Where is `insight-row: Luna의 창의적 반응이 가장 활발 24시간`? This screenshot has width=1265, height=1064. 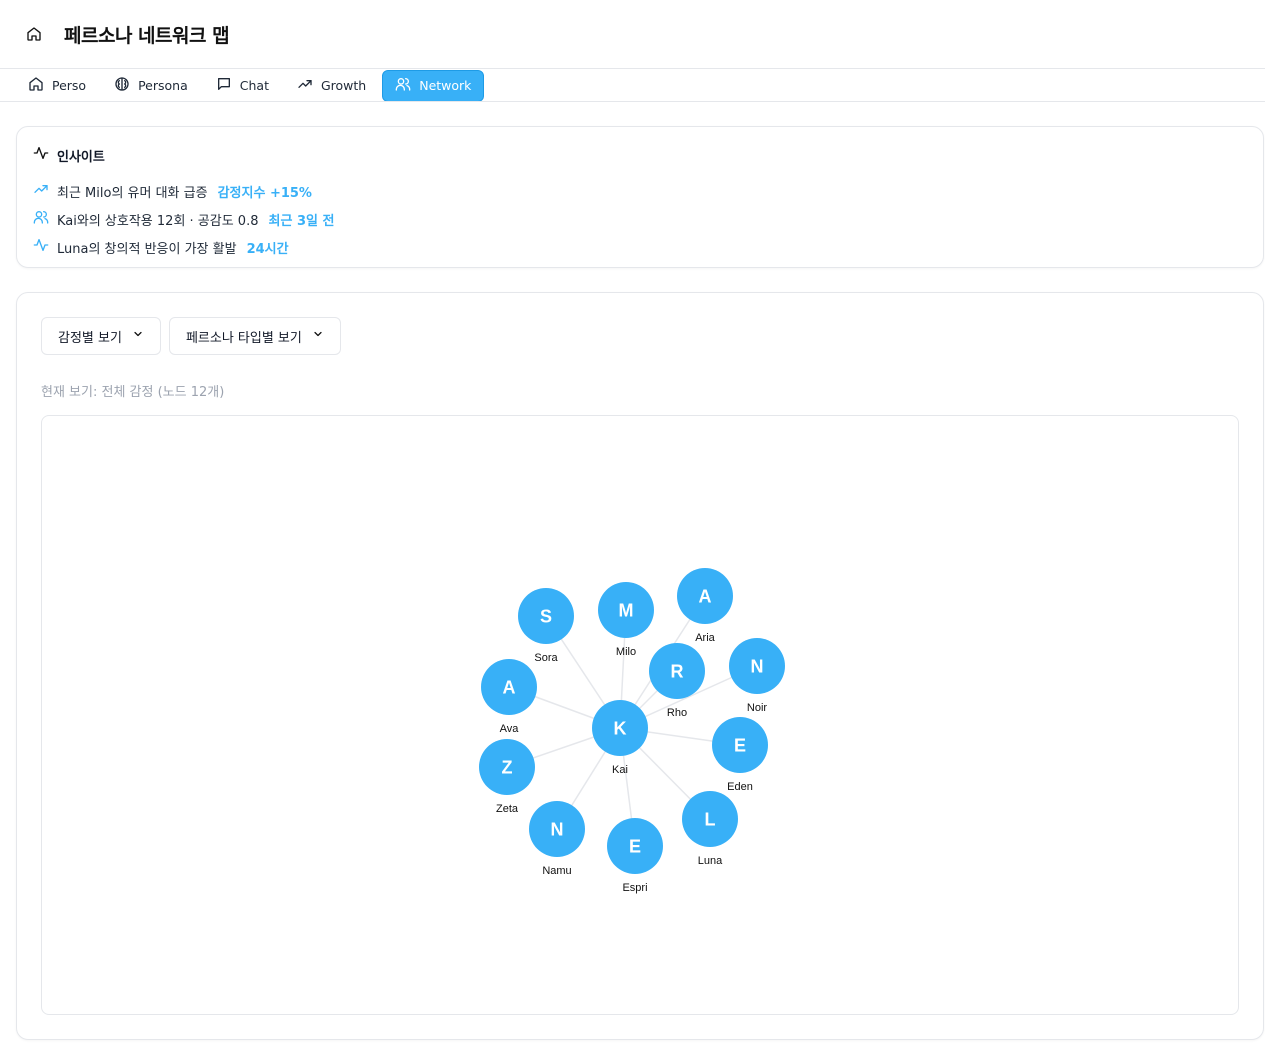
insight-row: Luna의 창의적 반응이 가장 활발 24시간 is located at coordinates (640, 247).